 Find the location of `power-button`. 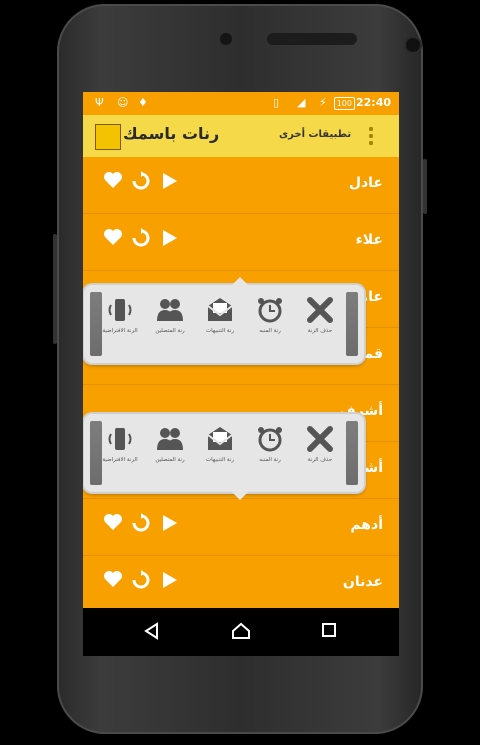

power-button is located at coordinates (425, 186).